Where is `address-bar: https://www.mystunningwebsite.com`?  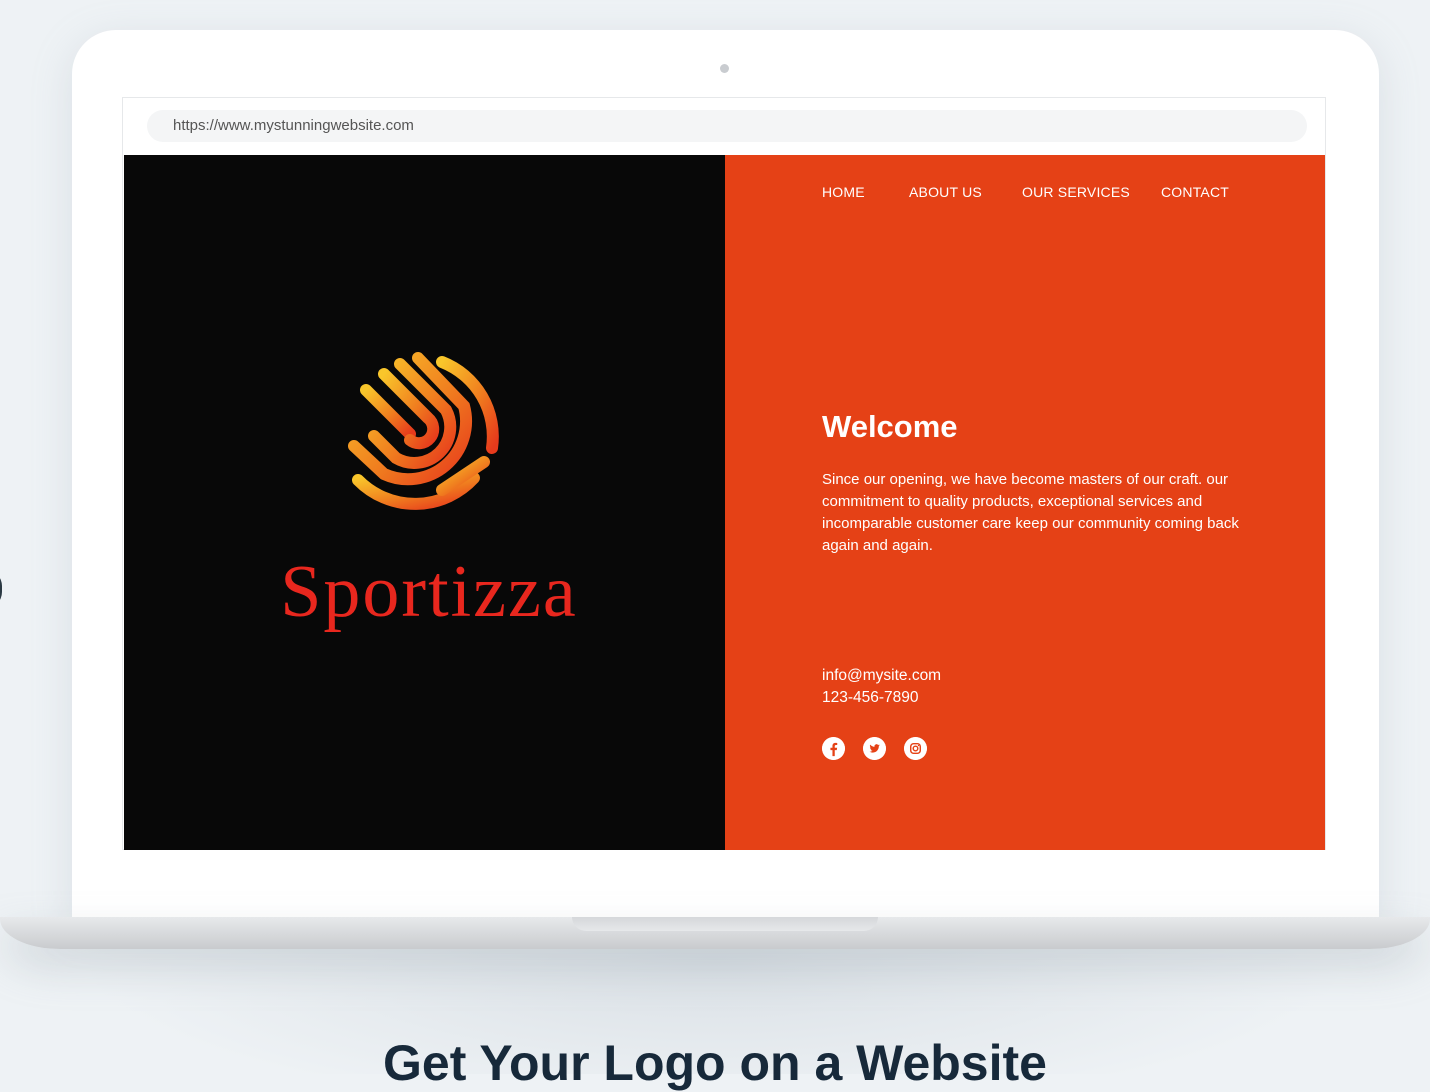
address-bar: https://www.mystunningwebsite.com is located at coordinates (727, 126).